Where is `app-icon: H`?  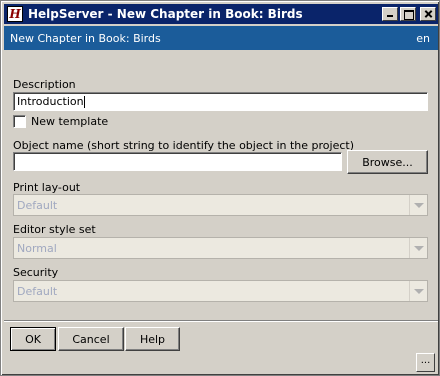
app-icon: H is located at coordinates (15, 14).